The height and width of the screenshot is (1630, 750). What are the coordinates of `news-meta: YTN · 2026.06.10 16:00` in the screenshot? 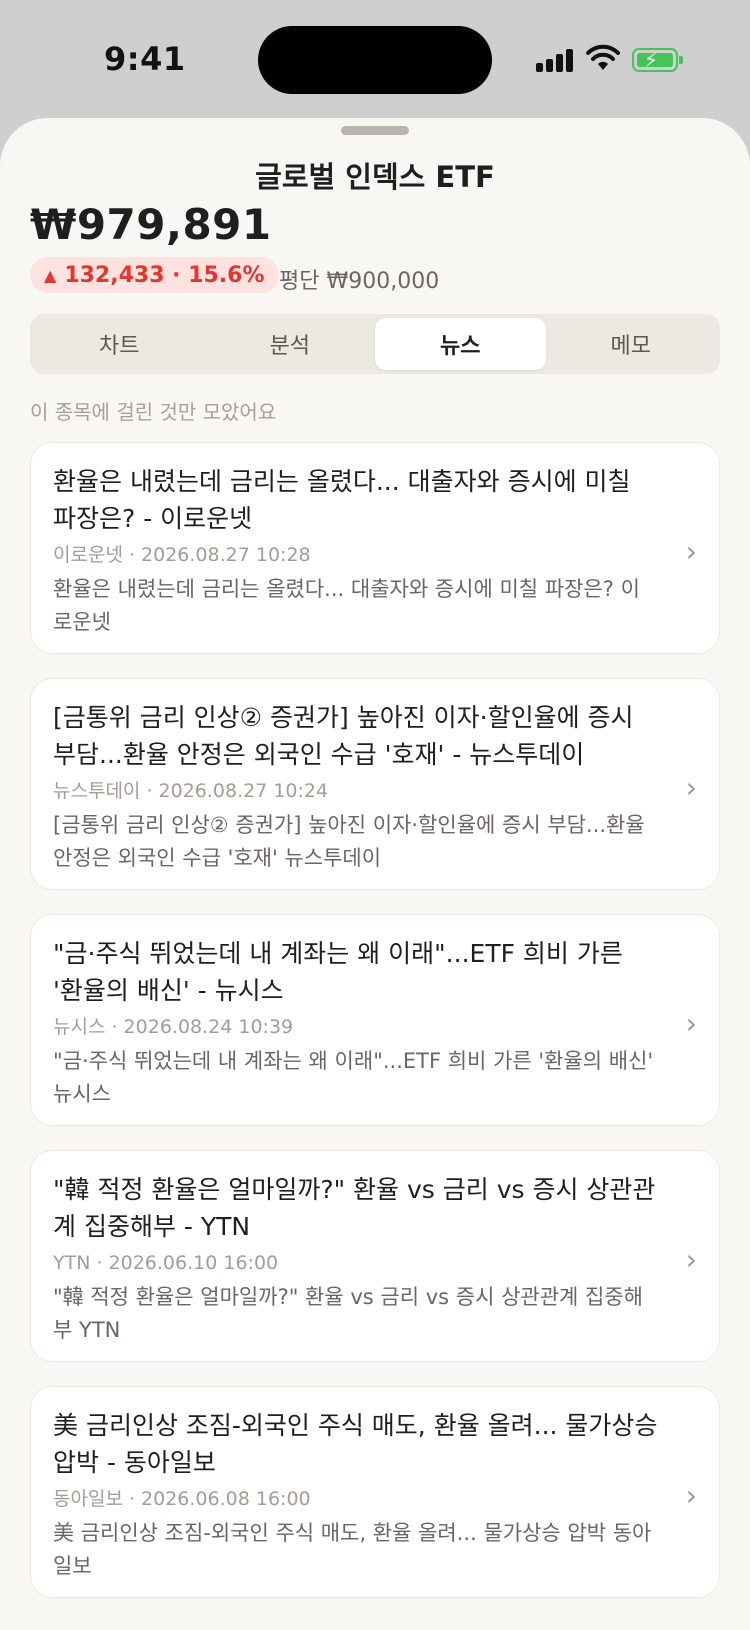 It's located at (166, 1263).